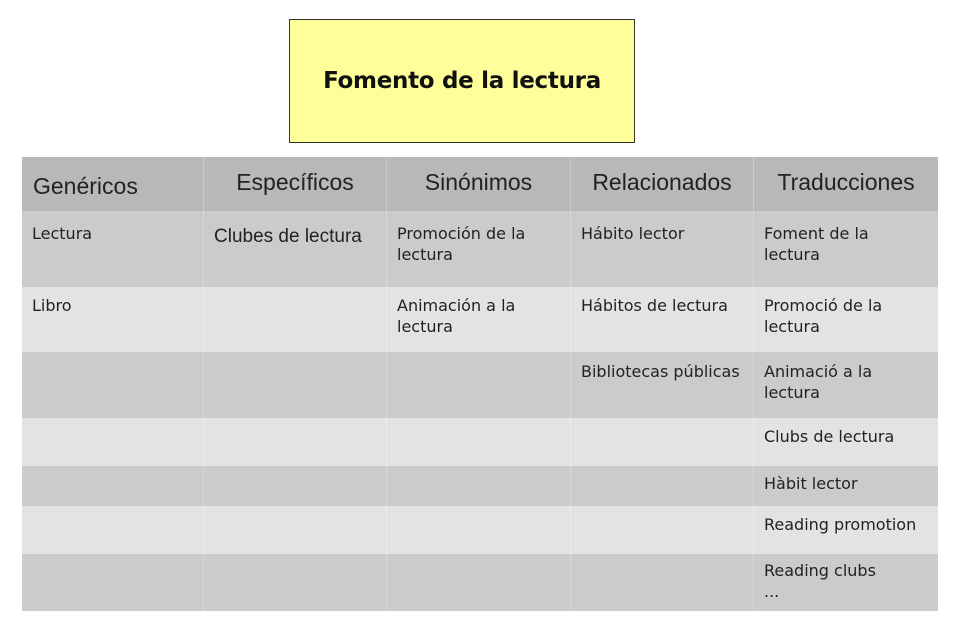  I want to click on table-cell-sinonimos: Animación a la lectura, so click(479, 319).